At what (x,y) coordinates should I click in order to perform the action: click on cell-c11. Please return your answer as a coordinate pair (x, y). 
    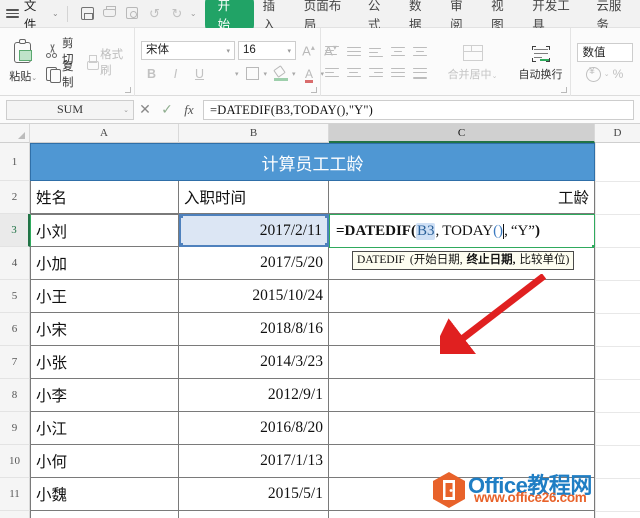
    Looking at the image, I should click on (462, 494).